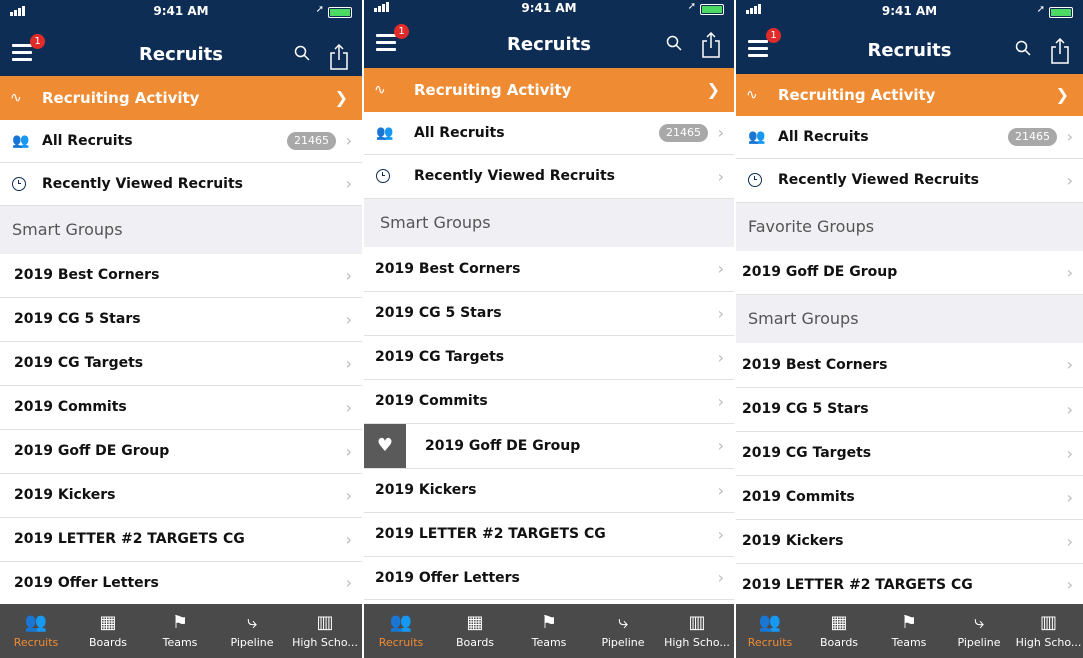 The height and width of the screenshot is (658, 1083). I want to click on status-time: 9:41 AM, so click(181, 11).